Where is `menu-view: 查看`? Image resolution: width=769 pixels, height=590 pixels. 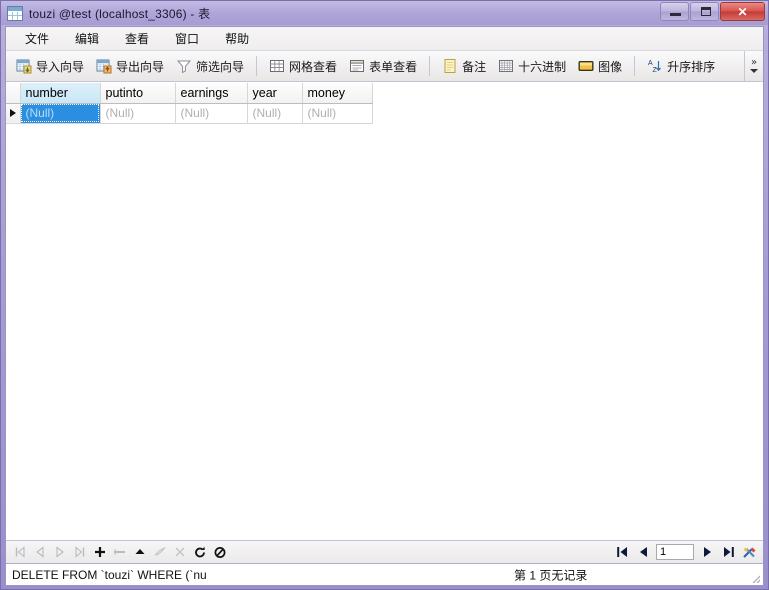
menu-view: 查看 is located at coordinates (137, 38).